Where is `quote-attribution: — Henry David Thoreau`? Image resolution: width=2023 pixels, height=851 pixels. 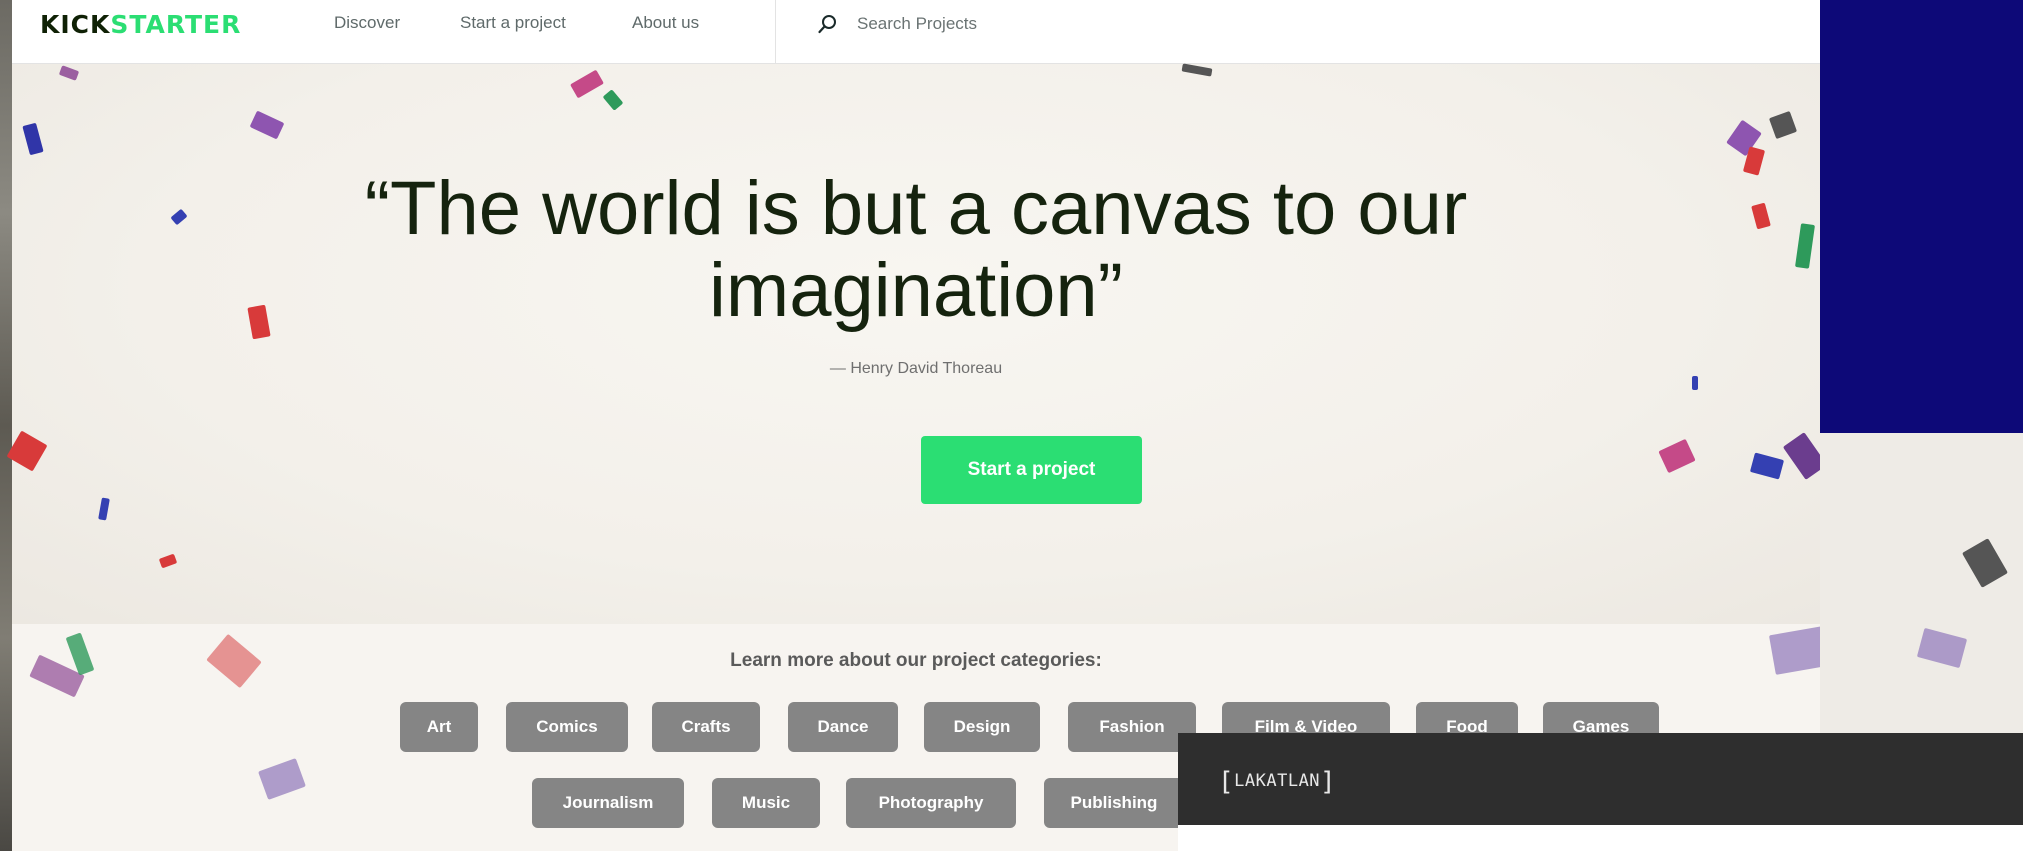
quote-attribution: — Henry David Thoreau is located at coordinates (916, 368).